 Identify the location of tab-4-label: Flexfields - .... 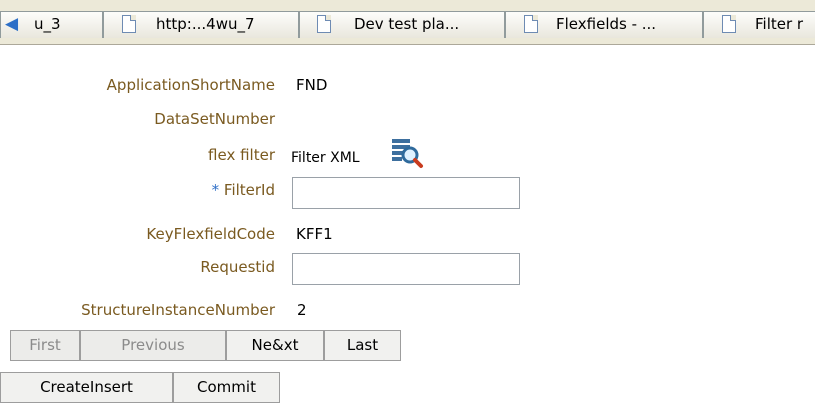
(606, 24).